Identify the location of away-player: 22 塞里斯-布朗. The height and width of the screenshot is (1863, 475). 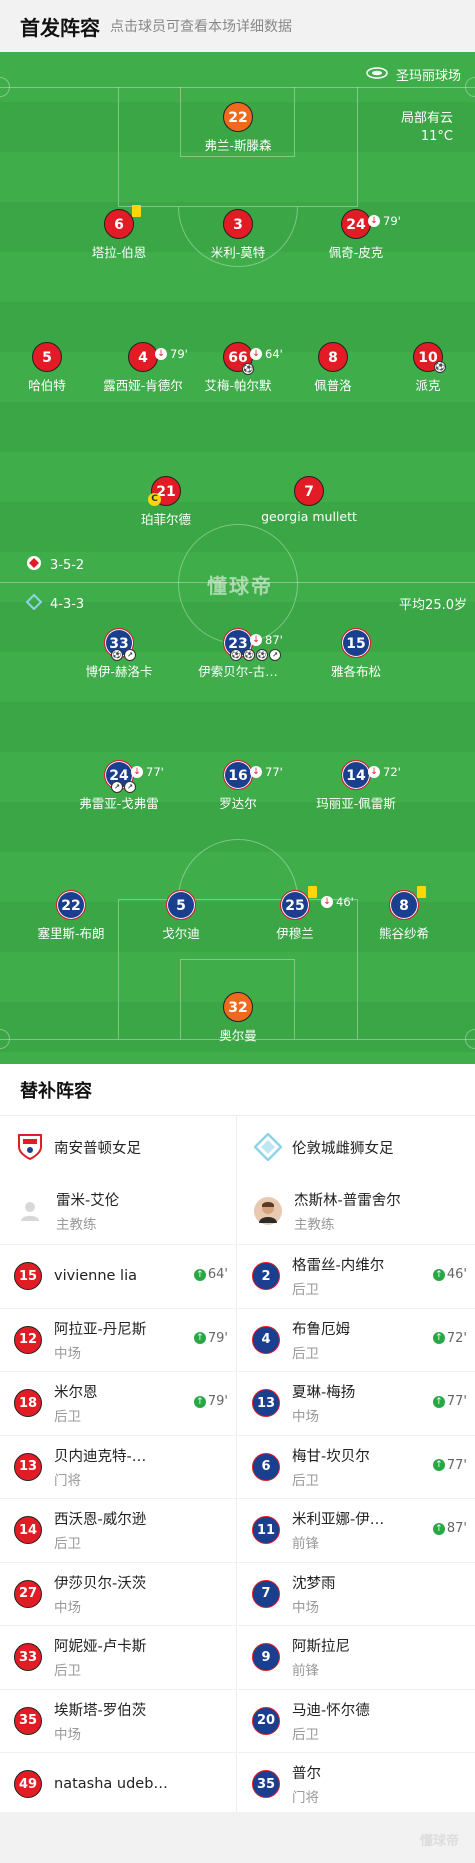
(71, 916).